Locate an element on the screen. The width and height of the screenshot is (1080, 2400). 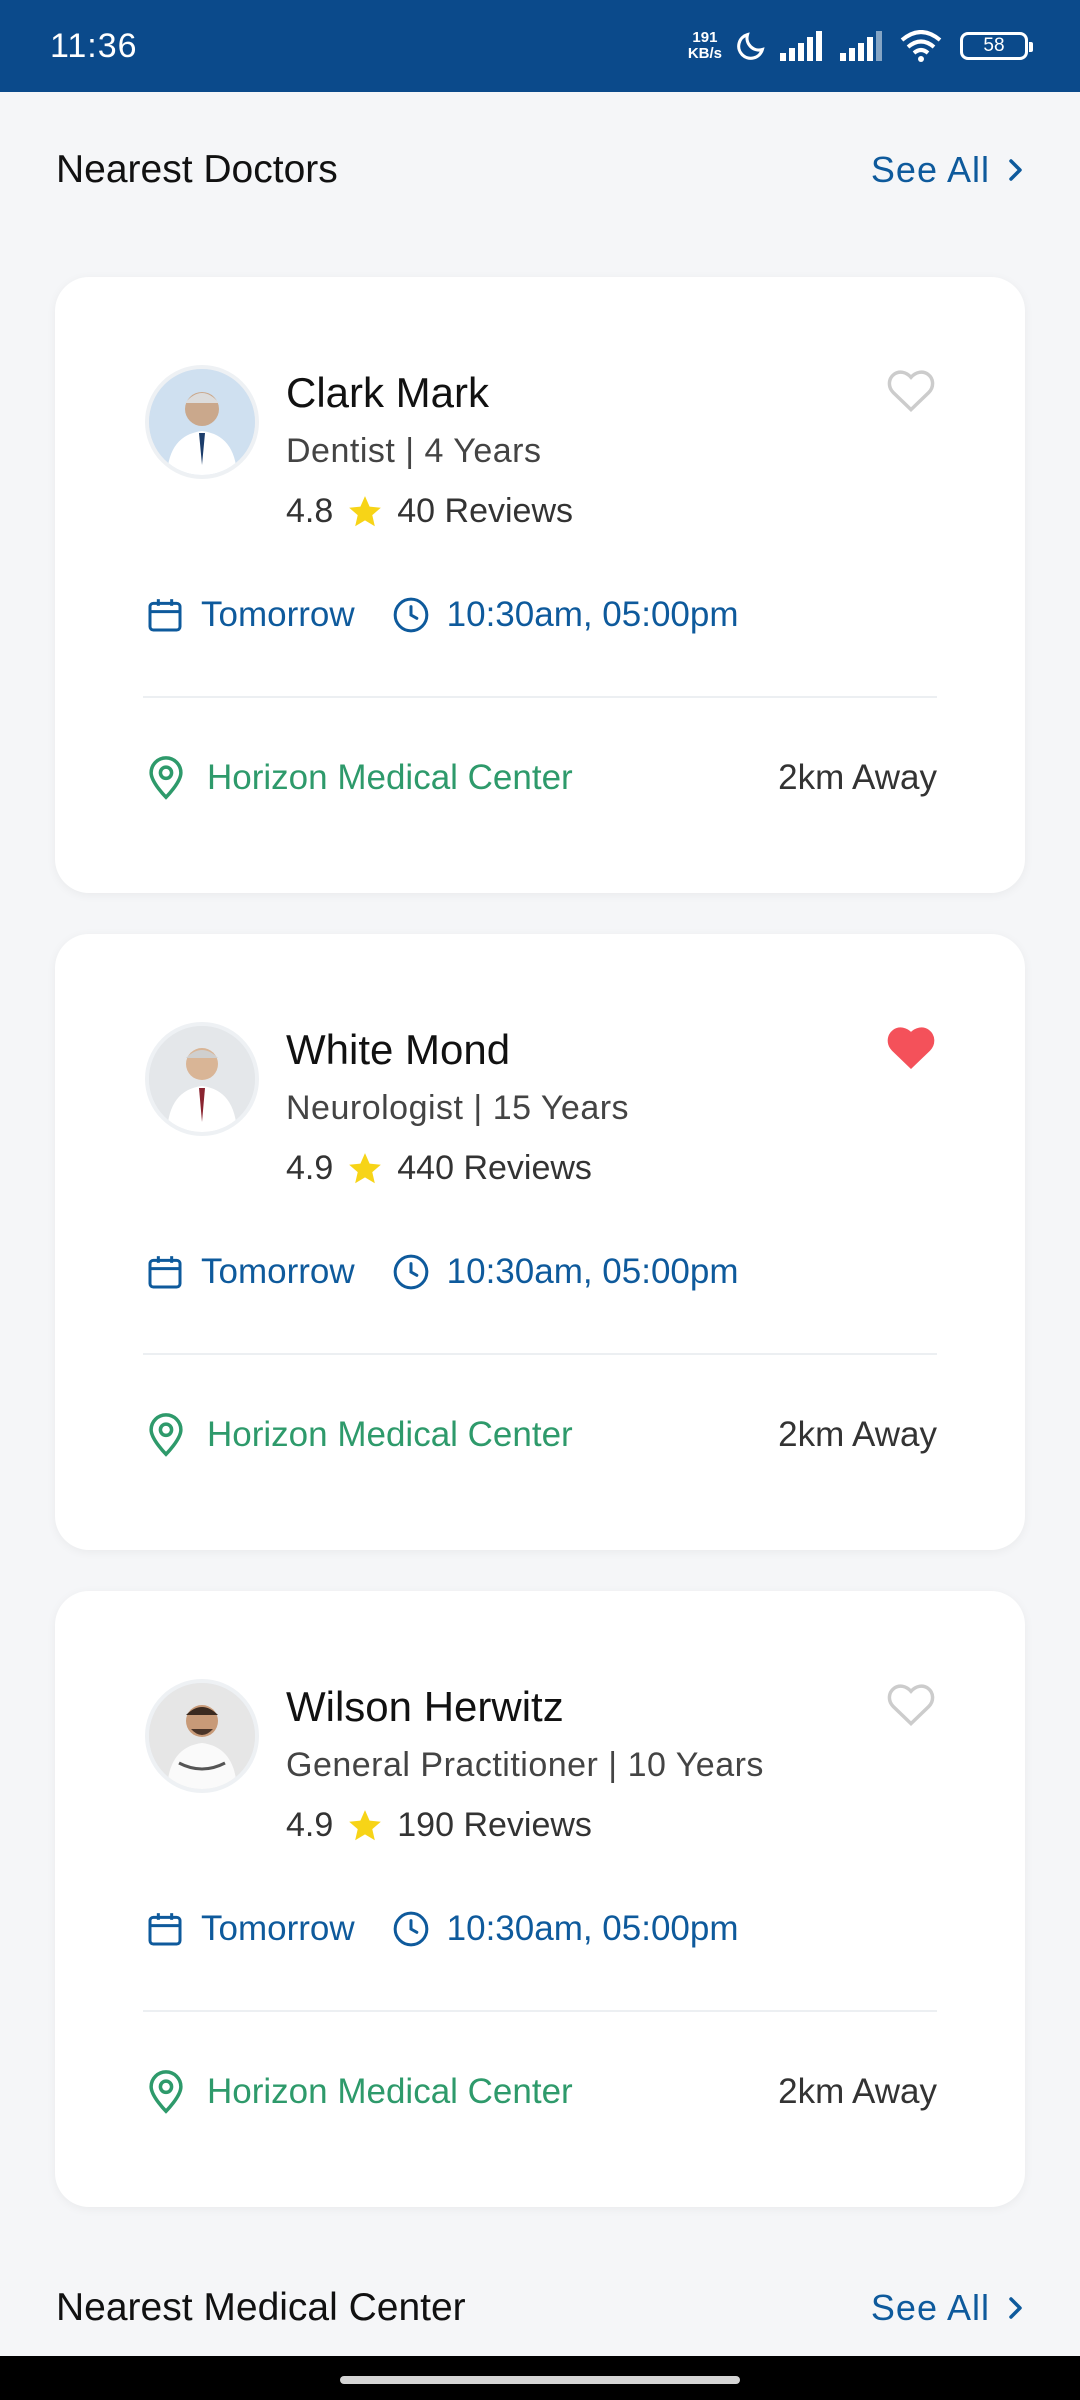
status-icons: 191 KB/s 58 is located at coordinates (860, 46).